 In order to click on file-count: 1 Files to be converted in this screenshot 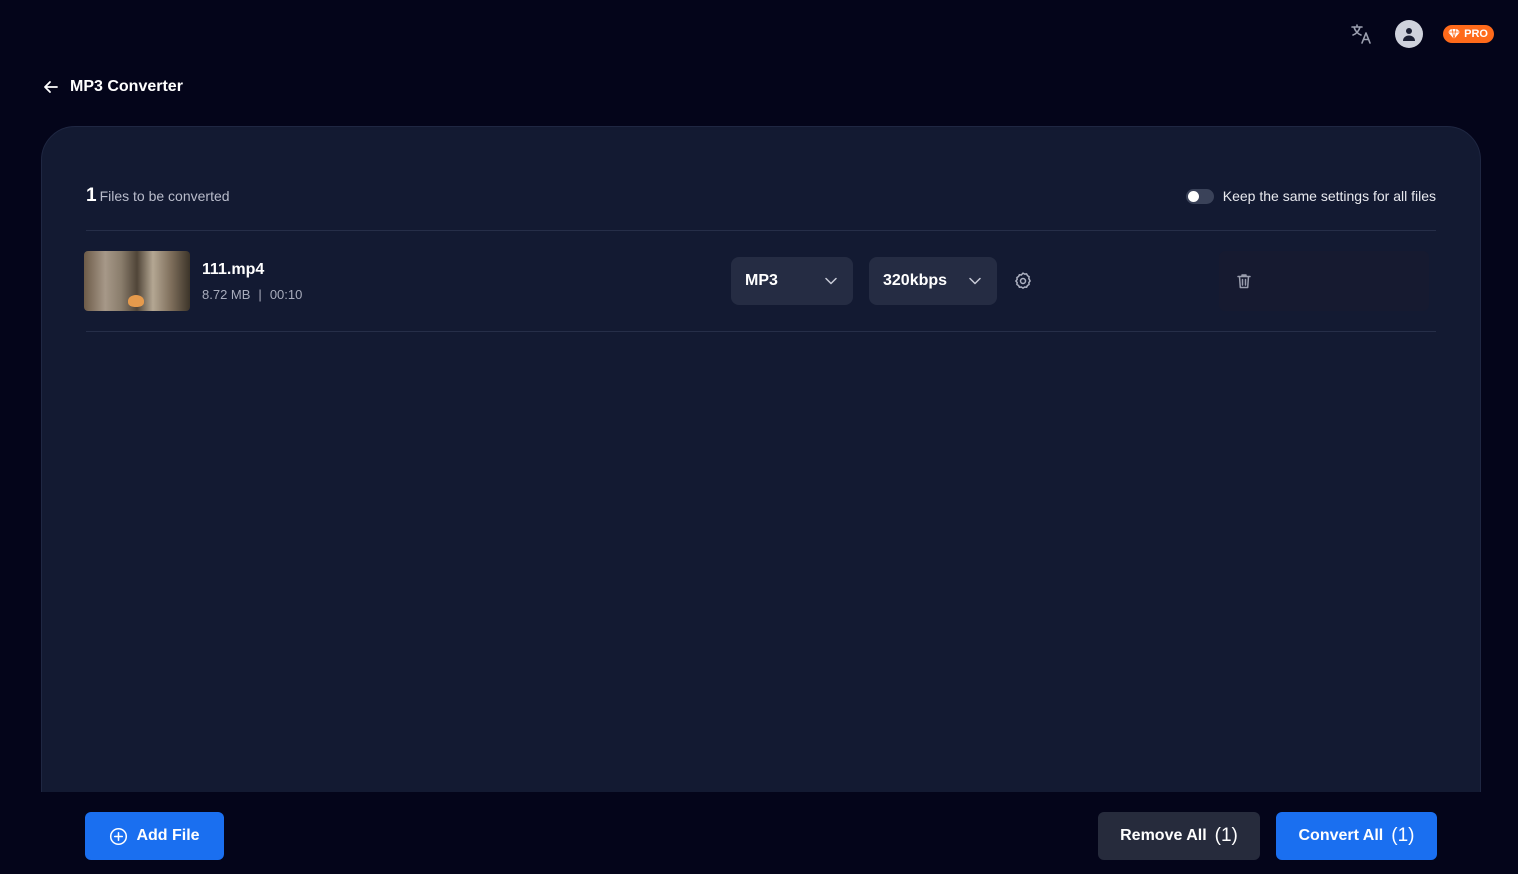, I will do `click(158, 196)`.